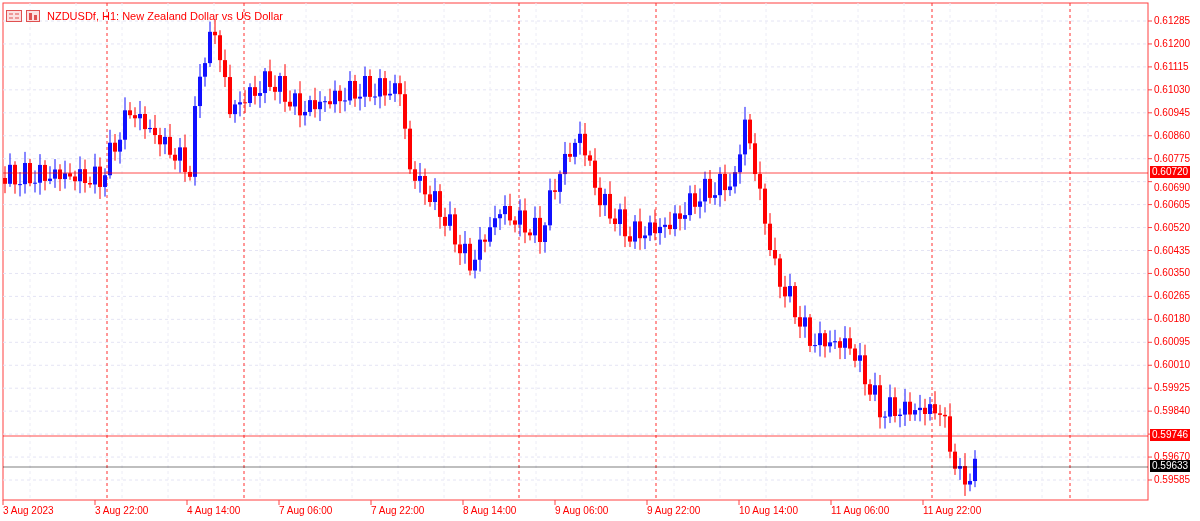 The height and width of the screenshot is (521, 1200). What do you see at coordinates (860, 511) in the screenshot?
I see `time-axis-label: 11 Aug 06:00` at bounding box center [860, 511].